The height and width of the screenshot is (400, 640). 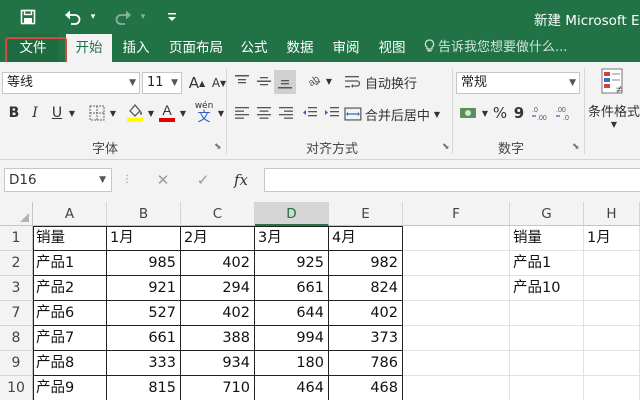 I want to click on cell-d10: 464, so click(x=292, y=388).